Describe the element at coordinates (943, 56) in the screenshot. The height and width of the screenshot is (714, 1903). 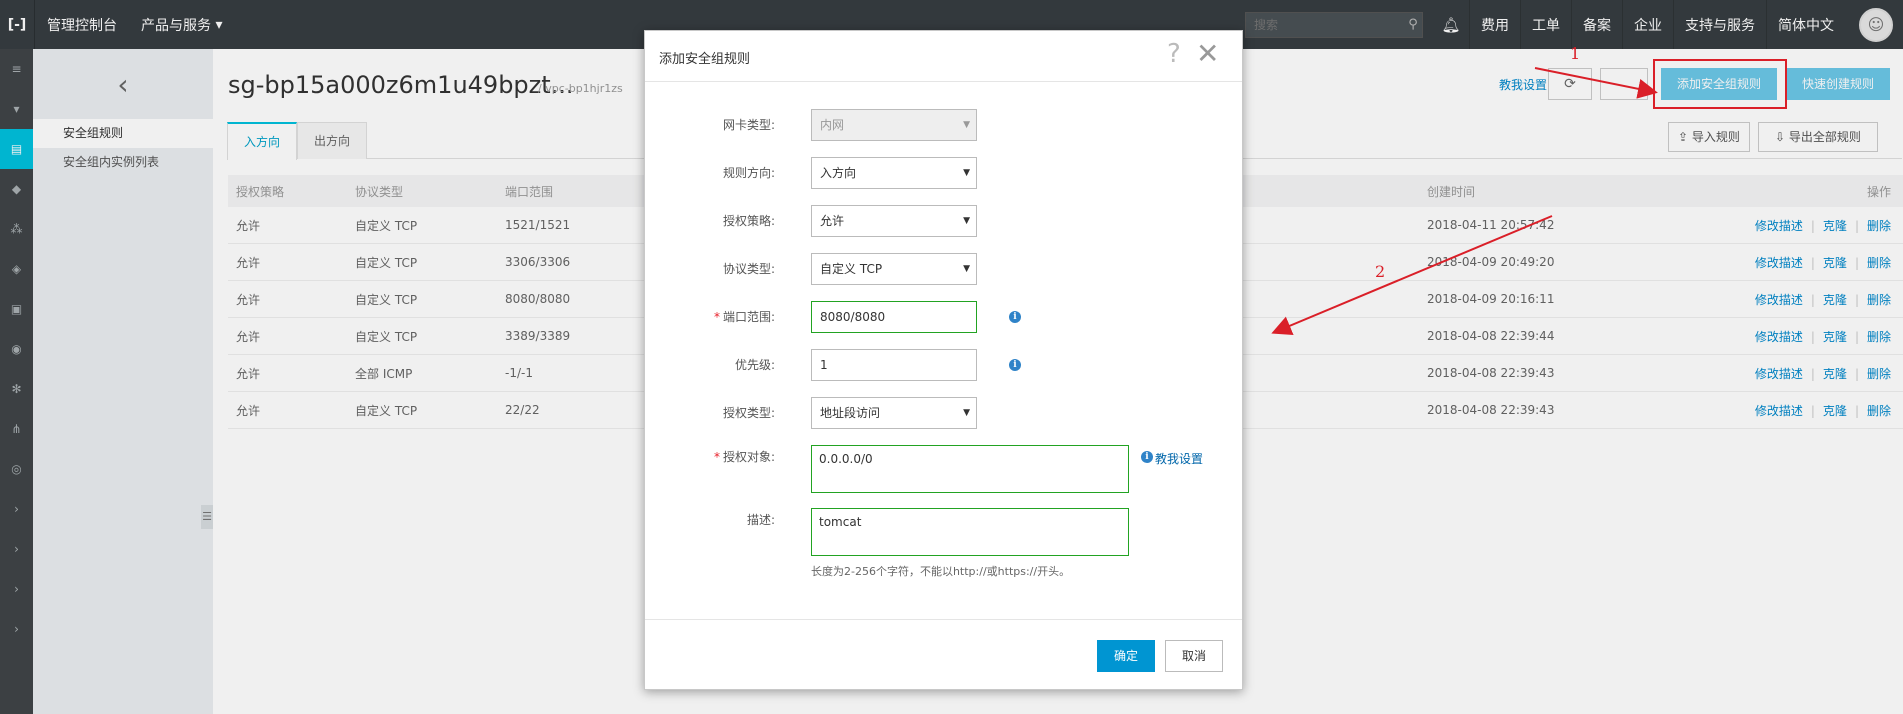
I see `dialog-header: 添加安全组规则 ? ✕` at that location.